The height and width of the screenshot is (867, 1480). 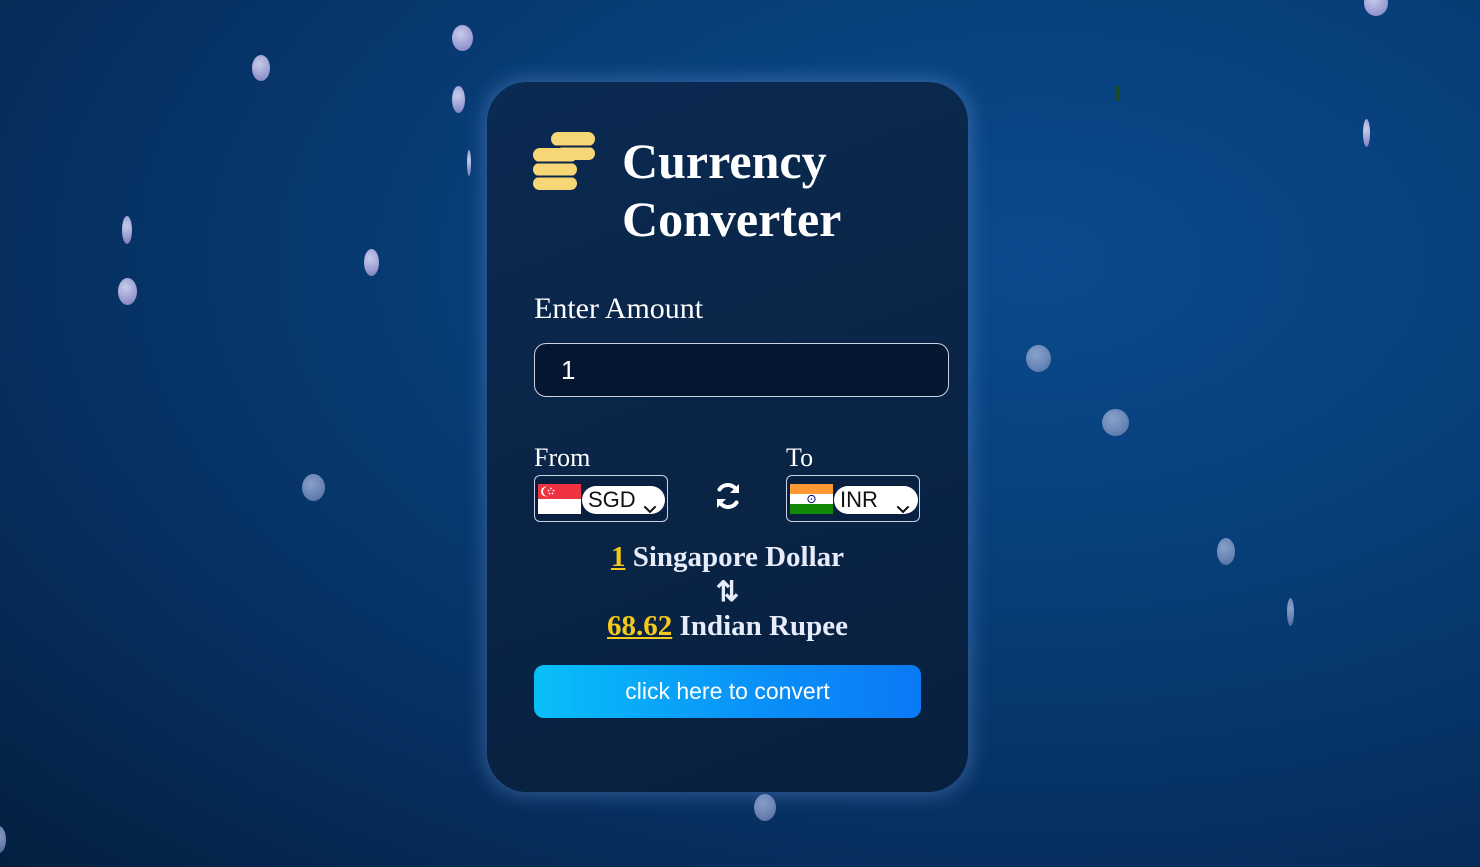 I want to click on result-from: 1 Singapore Dollar, so click(x=727, y=557).